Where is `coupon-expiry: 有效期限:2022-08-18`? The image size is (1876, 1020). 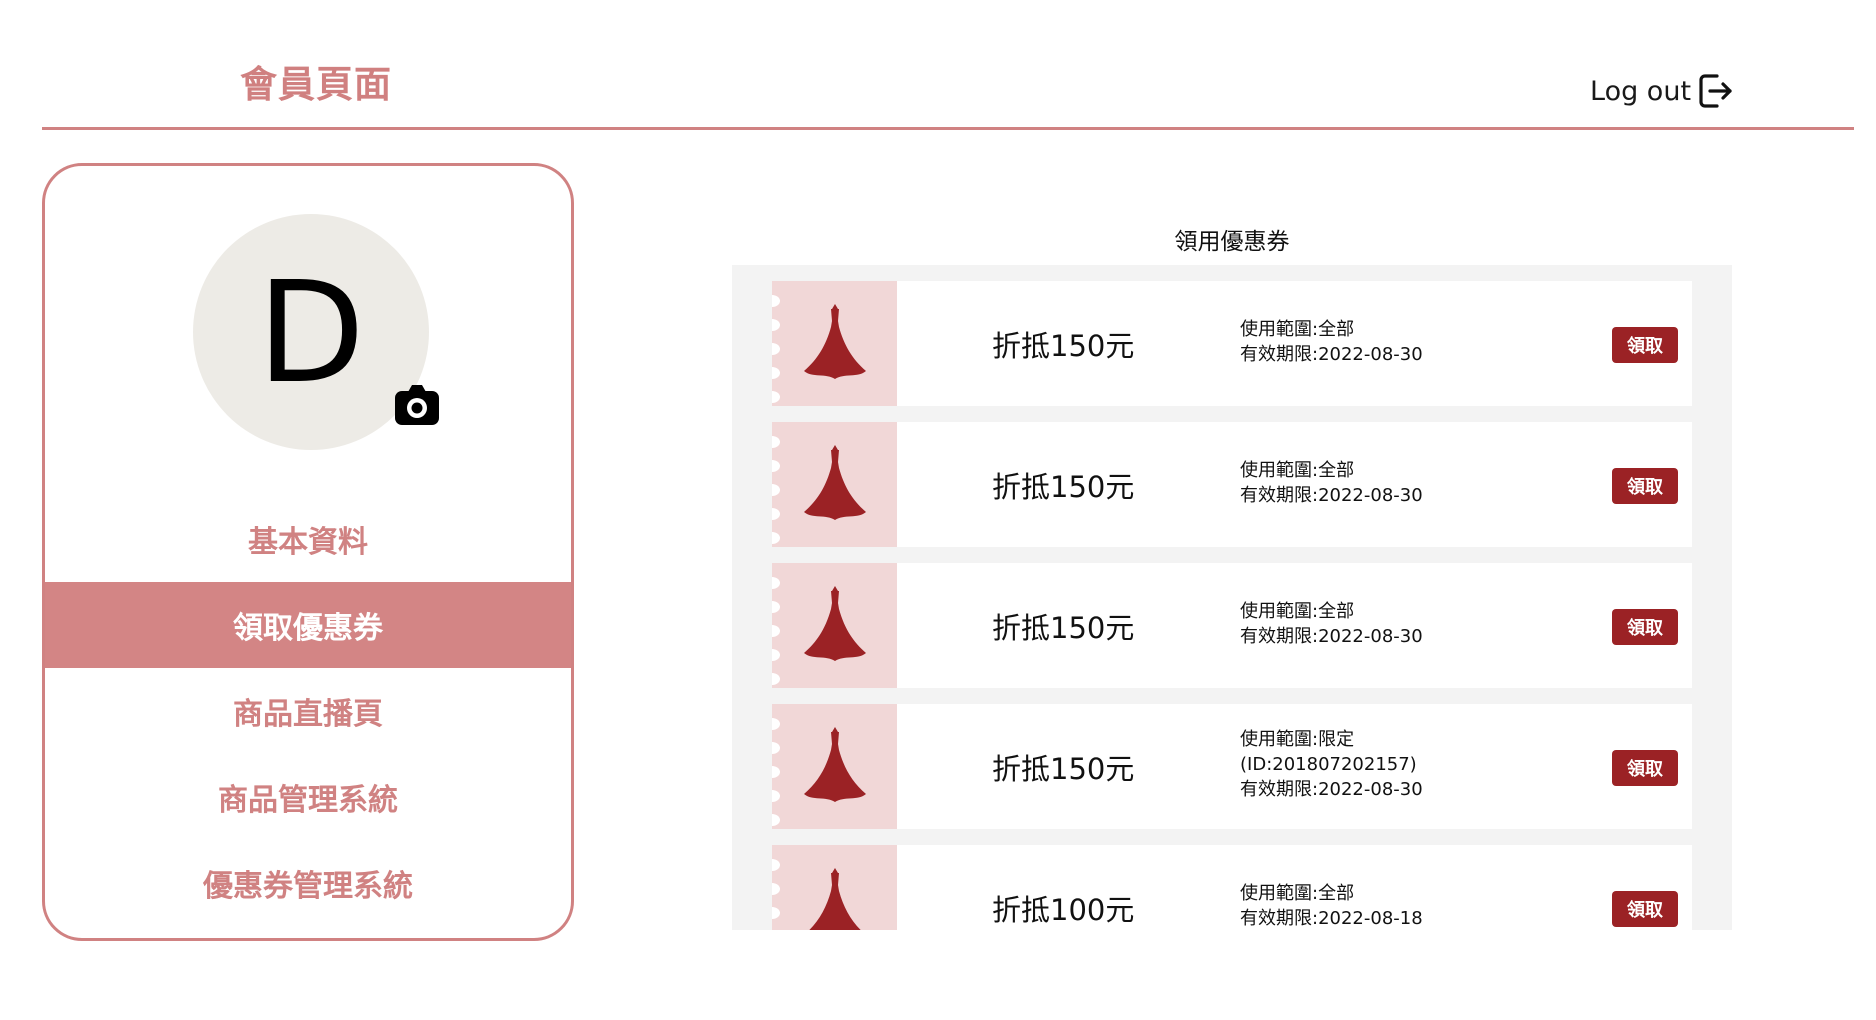 coupon-expiry: 有效期限:2022-08-18 is located at coordinates (1331, 918).